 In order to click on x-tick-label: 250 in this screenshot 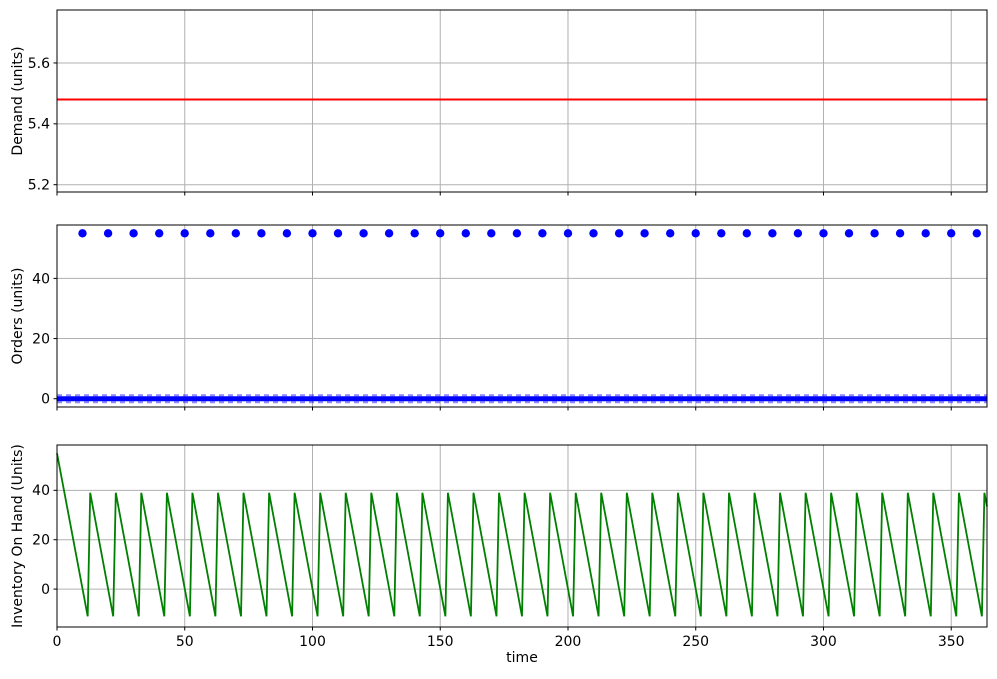, I will do `click(695, 642)`.